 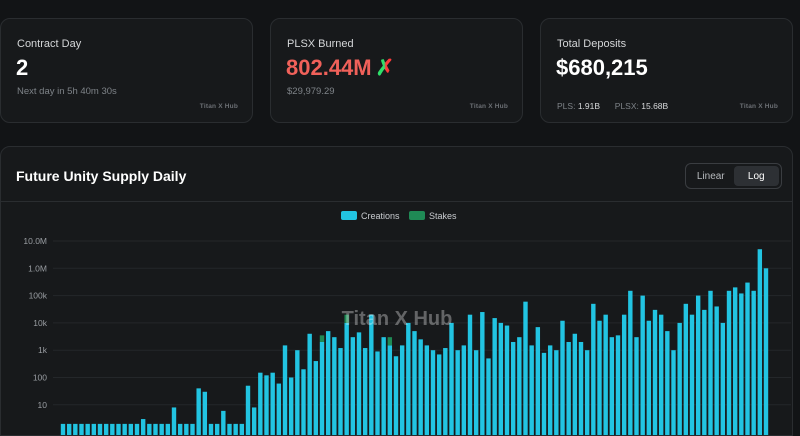 I want to click on y-tick-label: 1.0M, so click(x=37, y=268).